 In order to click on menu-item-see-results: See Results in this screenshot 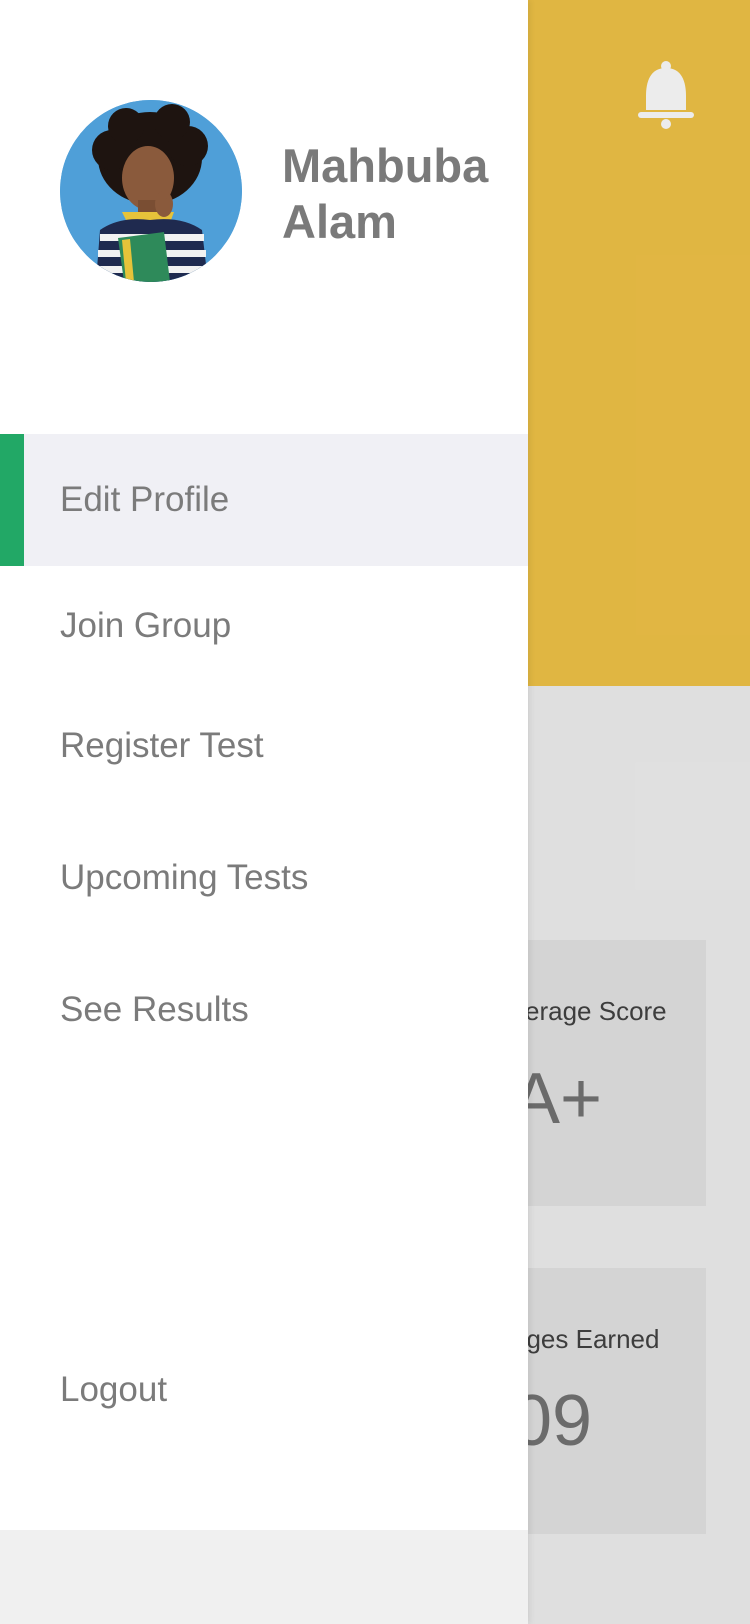, I will do `click(264, 1010)`.